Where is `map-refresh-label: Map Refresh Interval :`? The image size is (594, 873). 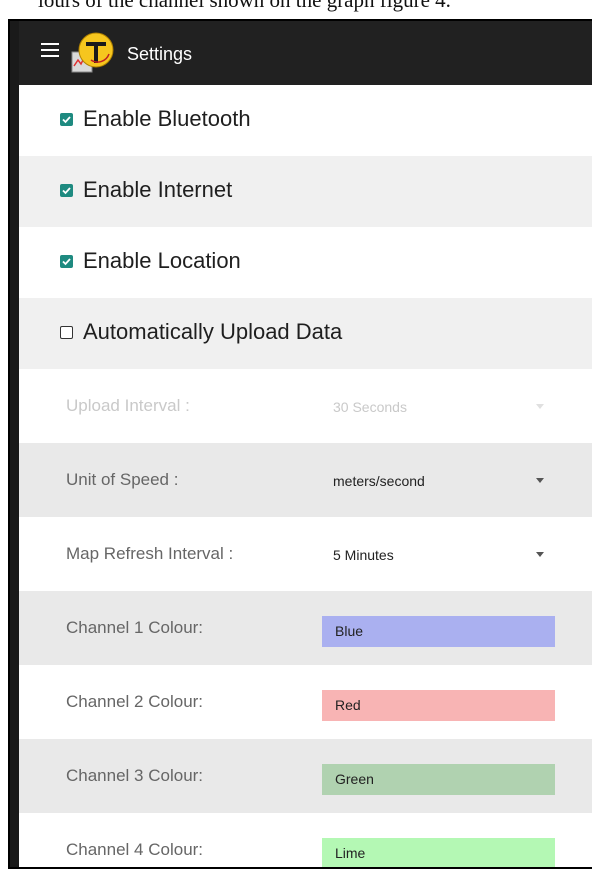
map-refresh-label: Map Refresh Interval : is located at coordinates (150, 553).